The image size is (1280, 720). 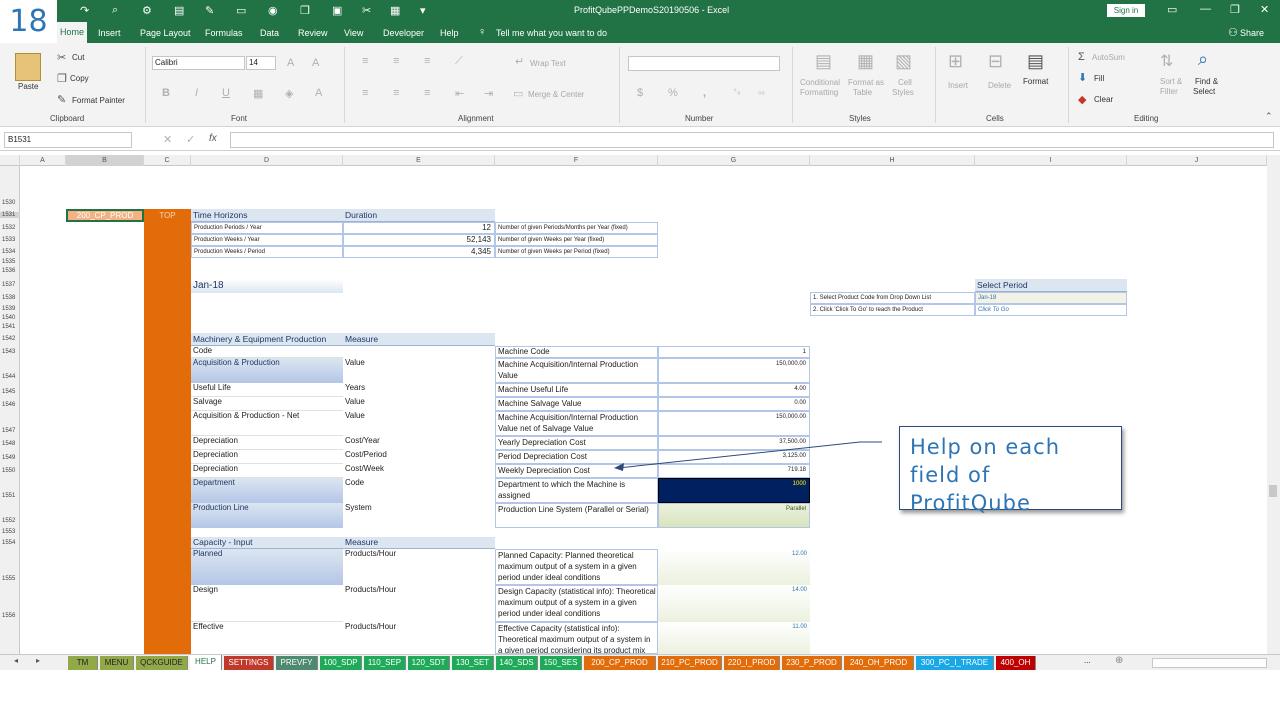 What do you see at coordinates (958, 85) in the screenshot?
I see `insert-cells-button: Insert` at bounding box center [958, 85].